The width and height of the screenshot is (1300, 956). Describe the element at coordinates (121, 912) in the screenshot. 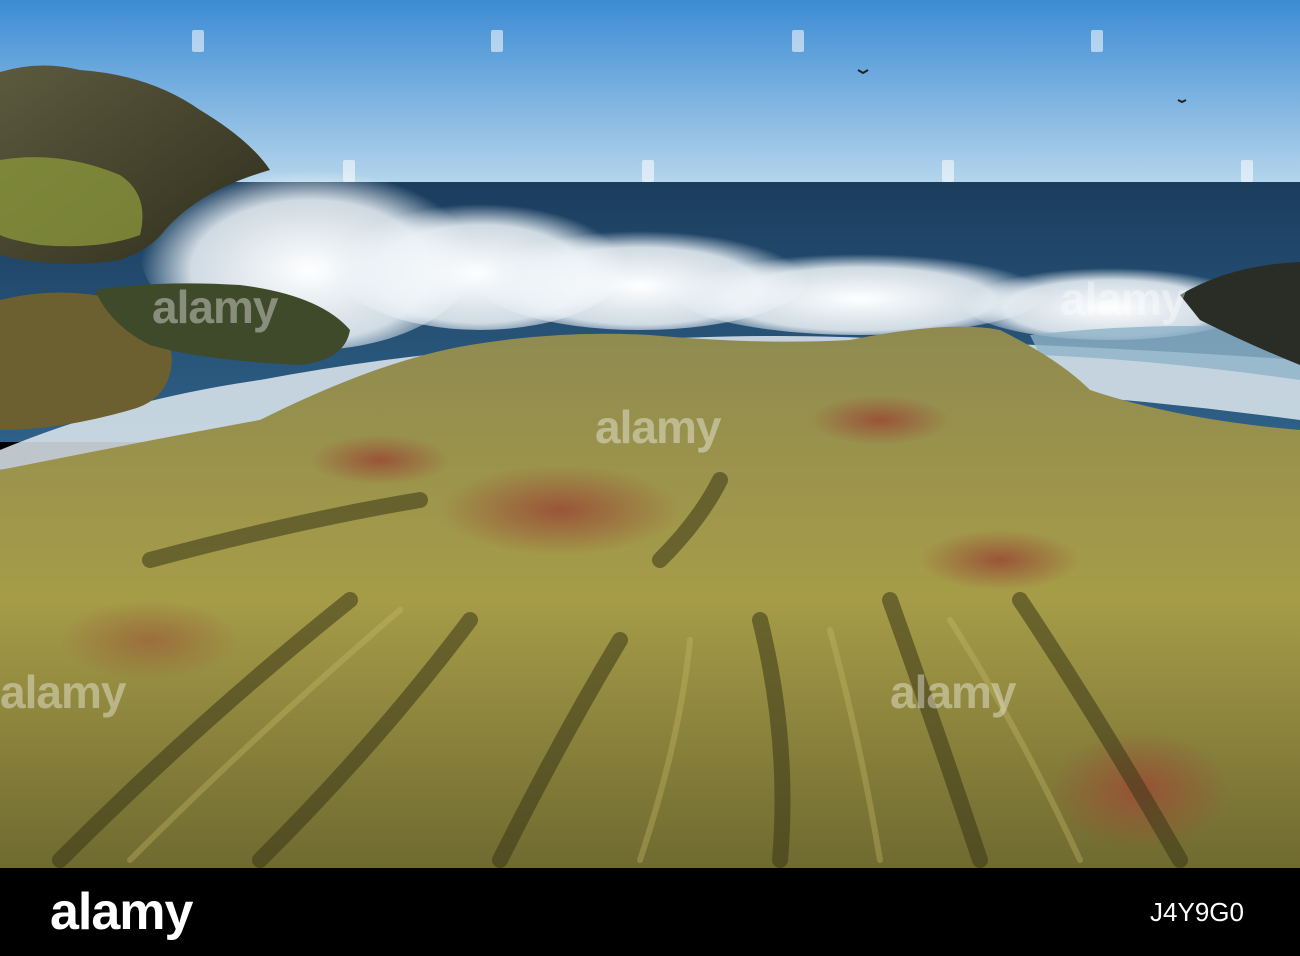

I see `alamy-logo: alamy` at that location.